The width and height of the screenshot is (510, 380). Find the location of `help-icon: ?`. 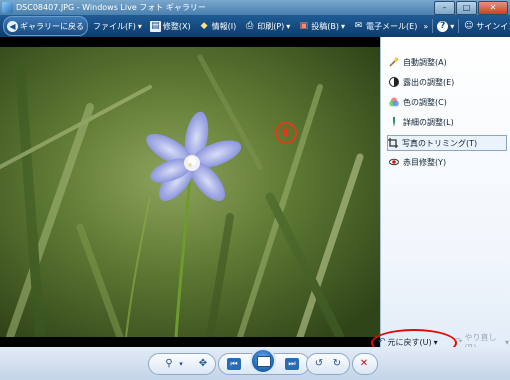

help-icon: ? is located at coordinates (443, 26).